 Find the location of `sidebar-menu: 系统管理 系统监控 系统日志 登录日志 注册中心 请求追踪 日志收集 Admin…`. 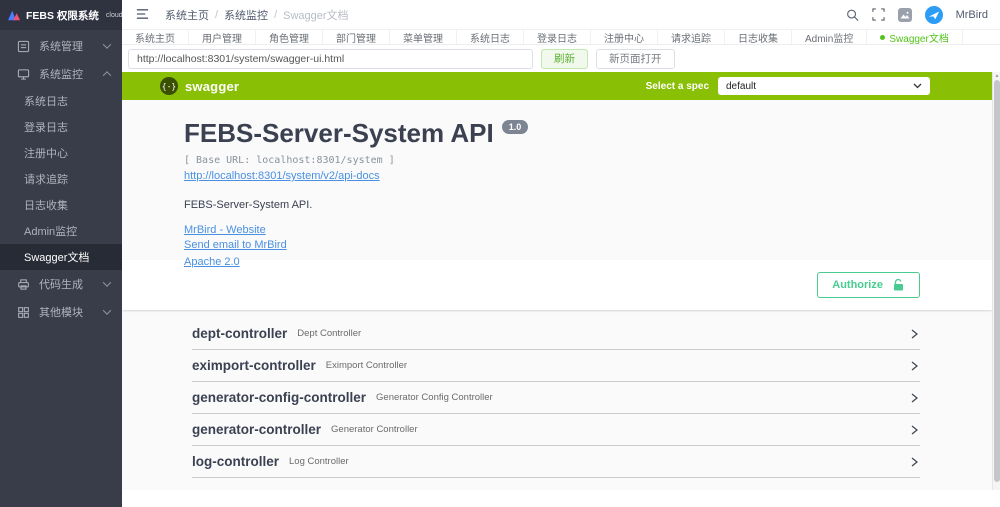

sidebar-menu: 系统管理 系统监控 系统日志 登录日志 注册中心 请求追踪 日志收集 Admin… is located at coordinates (61, 178).